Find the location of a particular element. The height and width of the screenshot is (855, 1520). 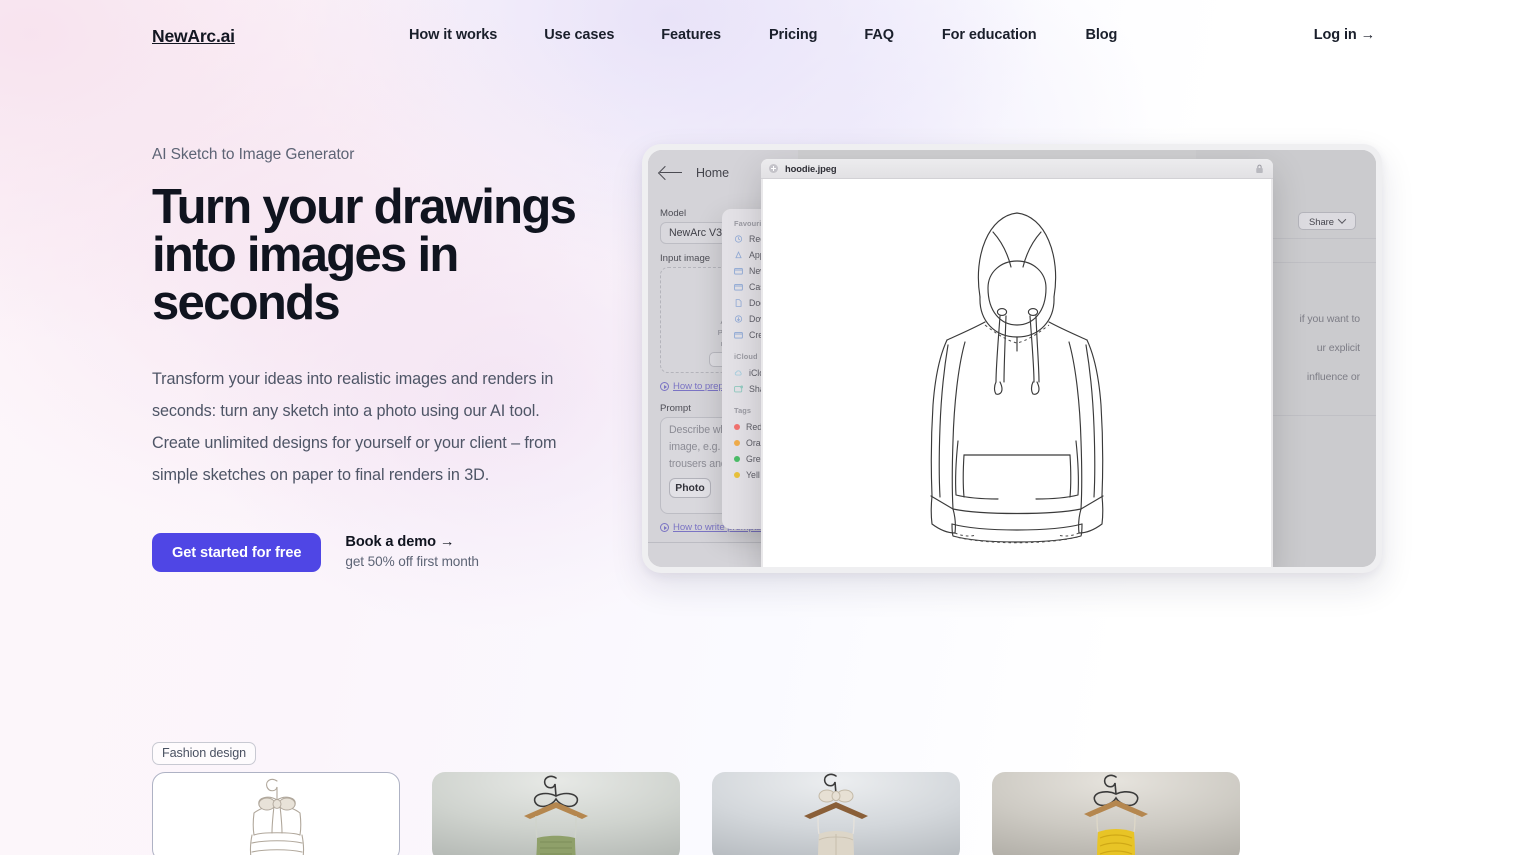

doc-text-line-2: ur explicit is located at coordinates (1338, 348).